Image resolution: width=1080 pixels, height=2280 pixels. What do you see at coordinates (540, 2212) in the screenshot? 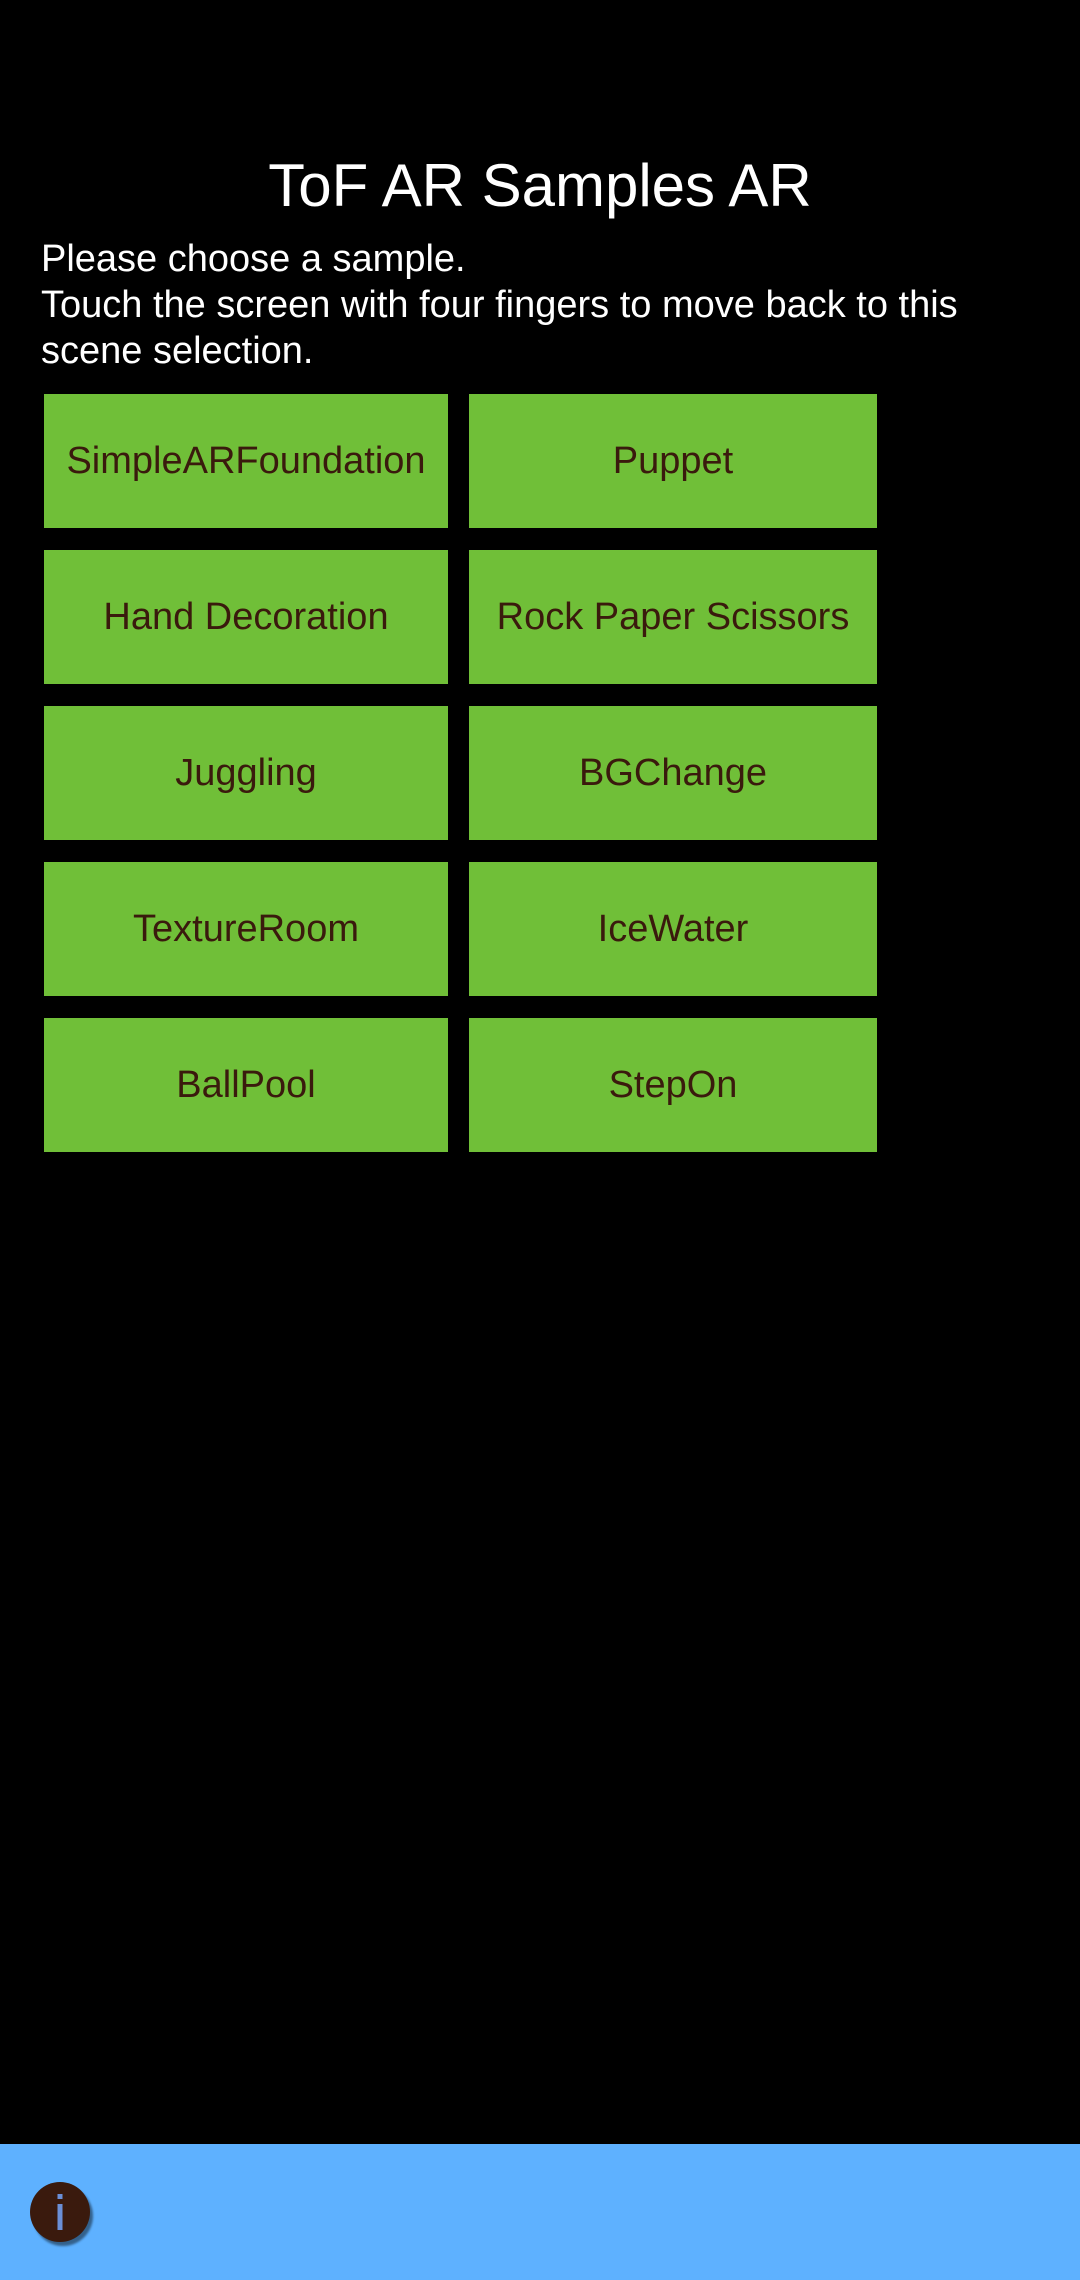
I see `bottom-toolbar` at bounding box center [540, 2212].